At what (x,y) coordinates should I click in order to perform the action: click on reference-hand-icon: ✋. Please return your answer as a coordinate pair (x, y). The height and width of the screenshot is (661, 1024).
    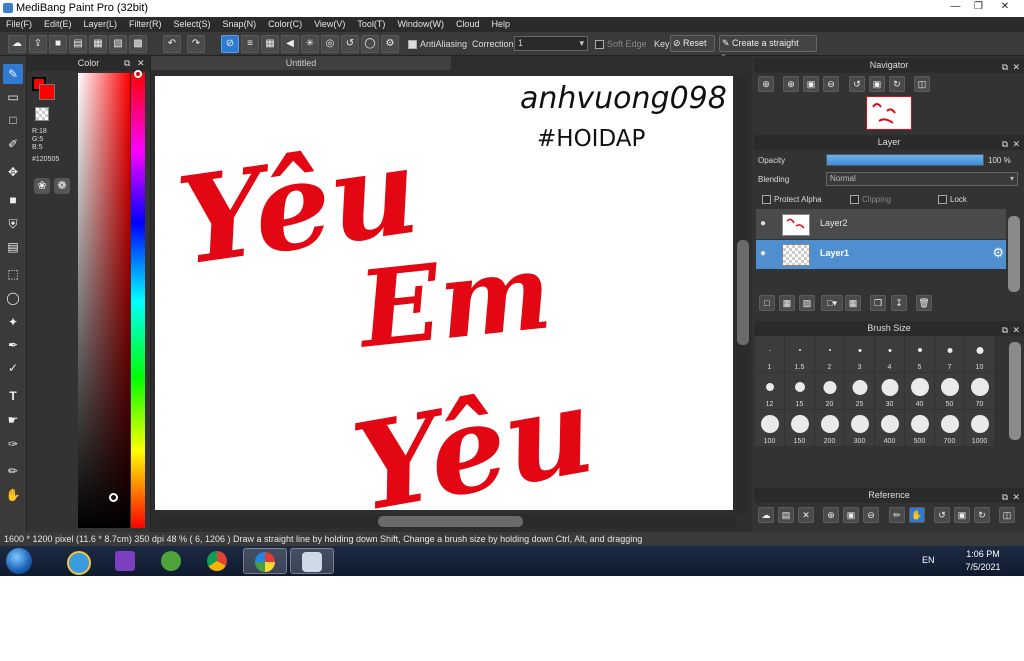
    Looking at the image, I should click on (917, 515).